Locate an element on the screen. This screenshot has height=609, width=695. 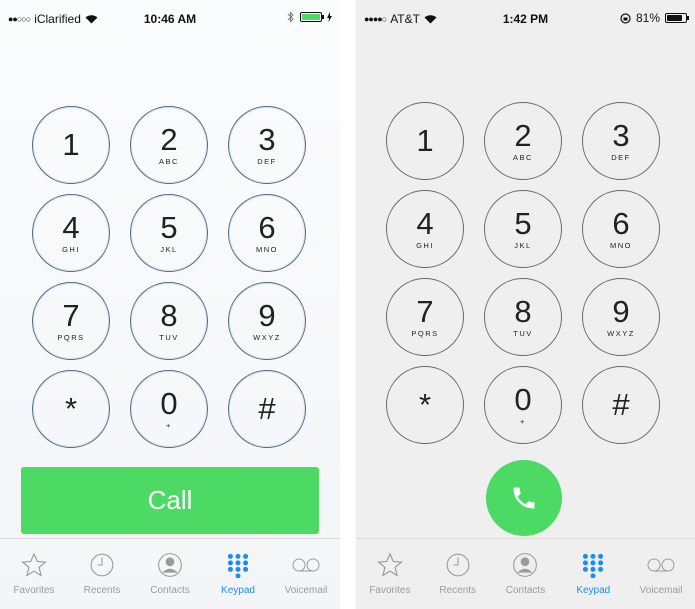
call-button: Call is located at coordinates (170, 500).